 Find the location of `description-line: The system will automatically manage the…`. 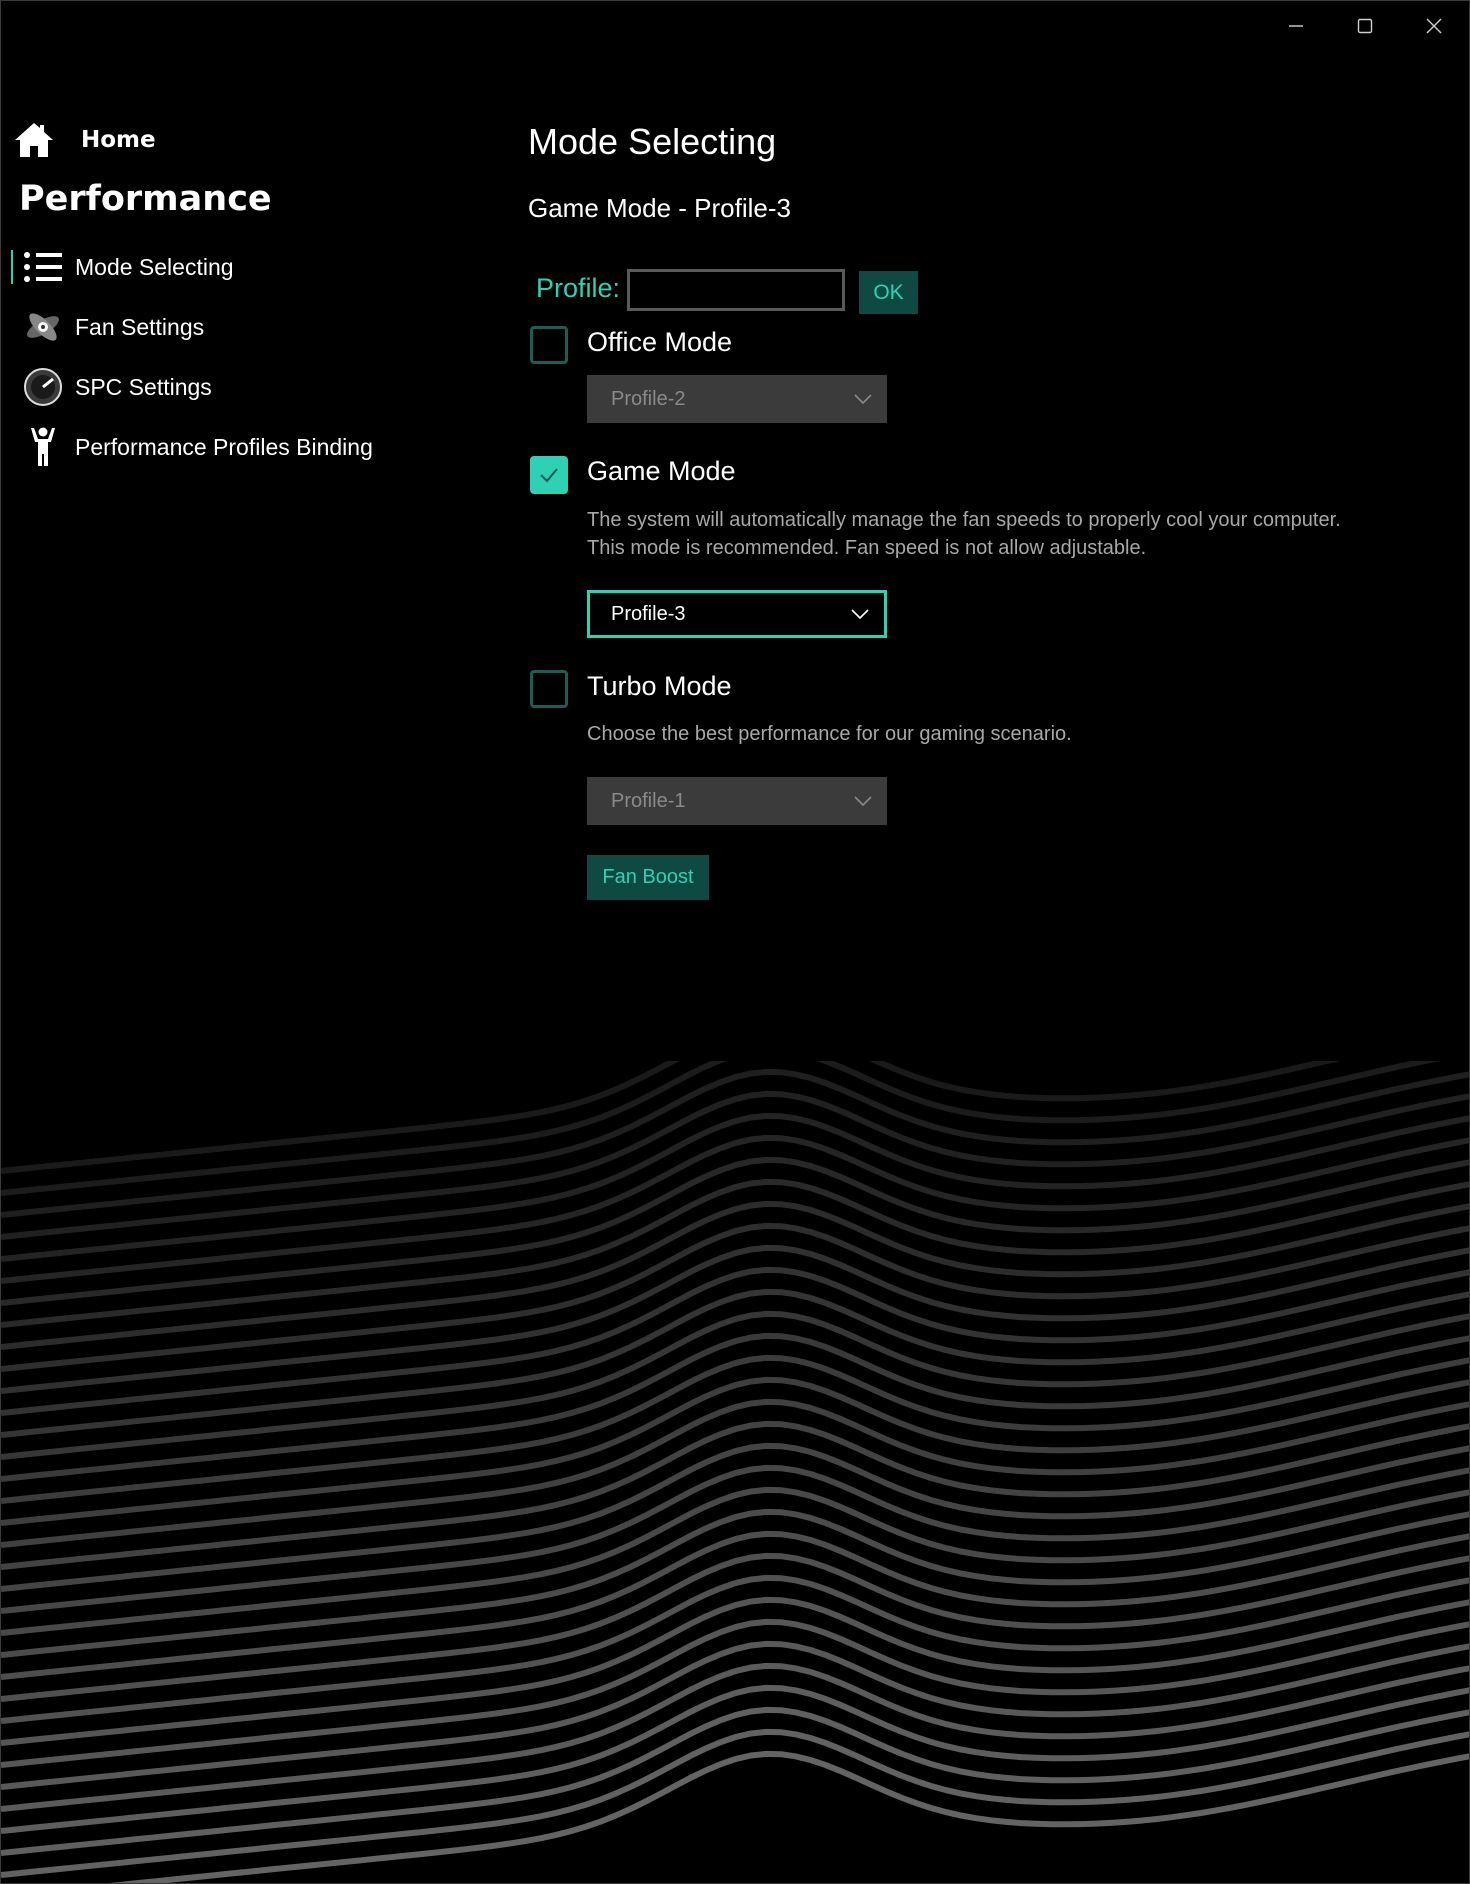

description-line: The system will automatically manage the… is located at coordinates (964, 520).